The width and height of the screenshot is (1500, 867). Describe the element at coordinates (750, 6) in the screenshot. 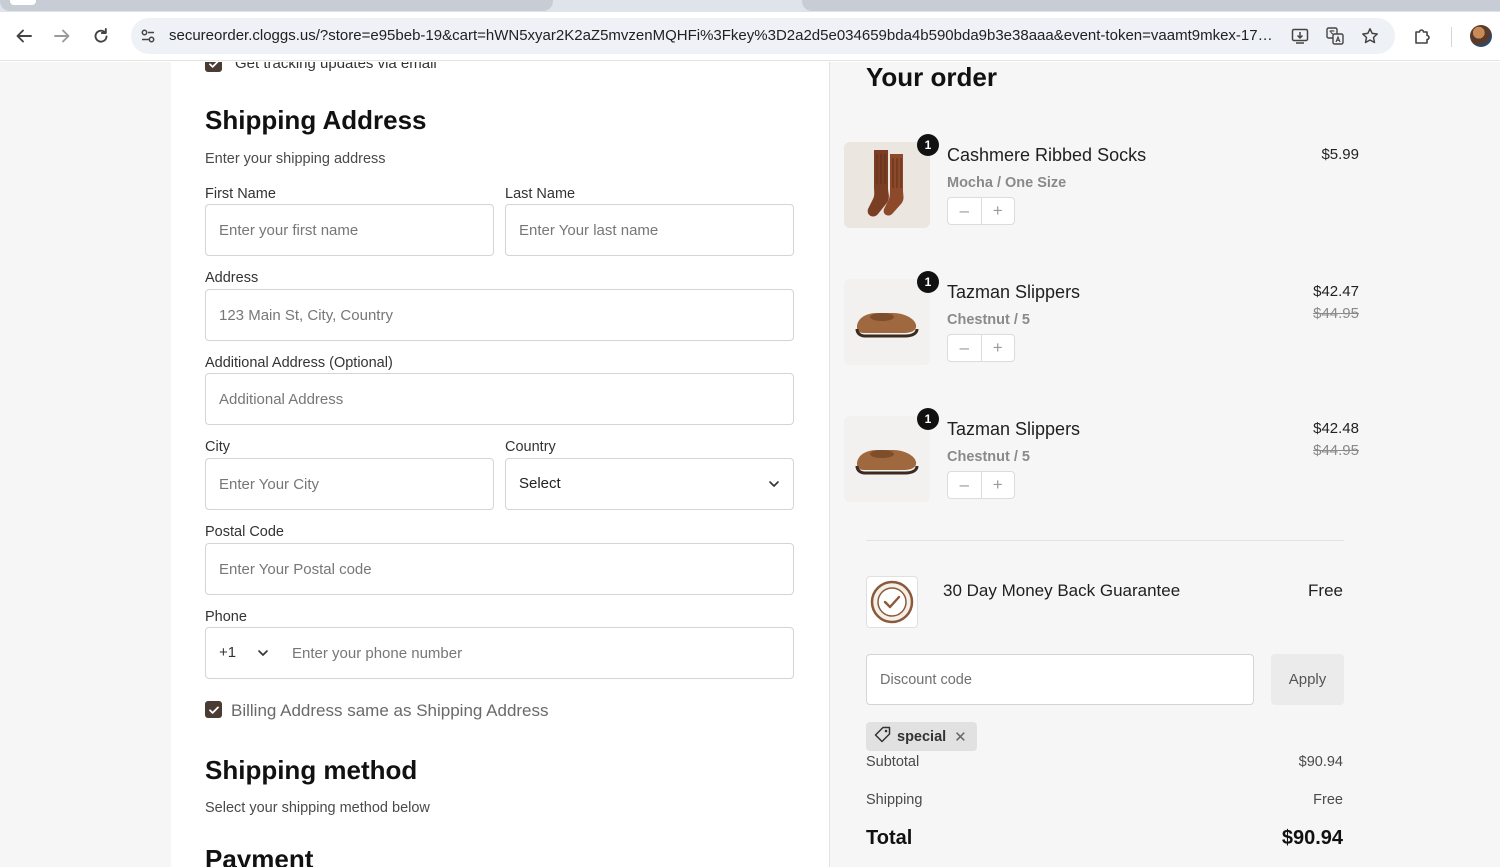

I see `tab-strip` at that location.